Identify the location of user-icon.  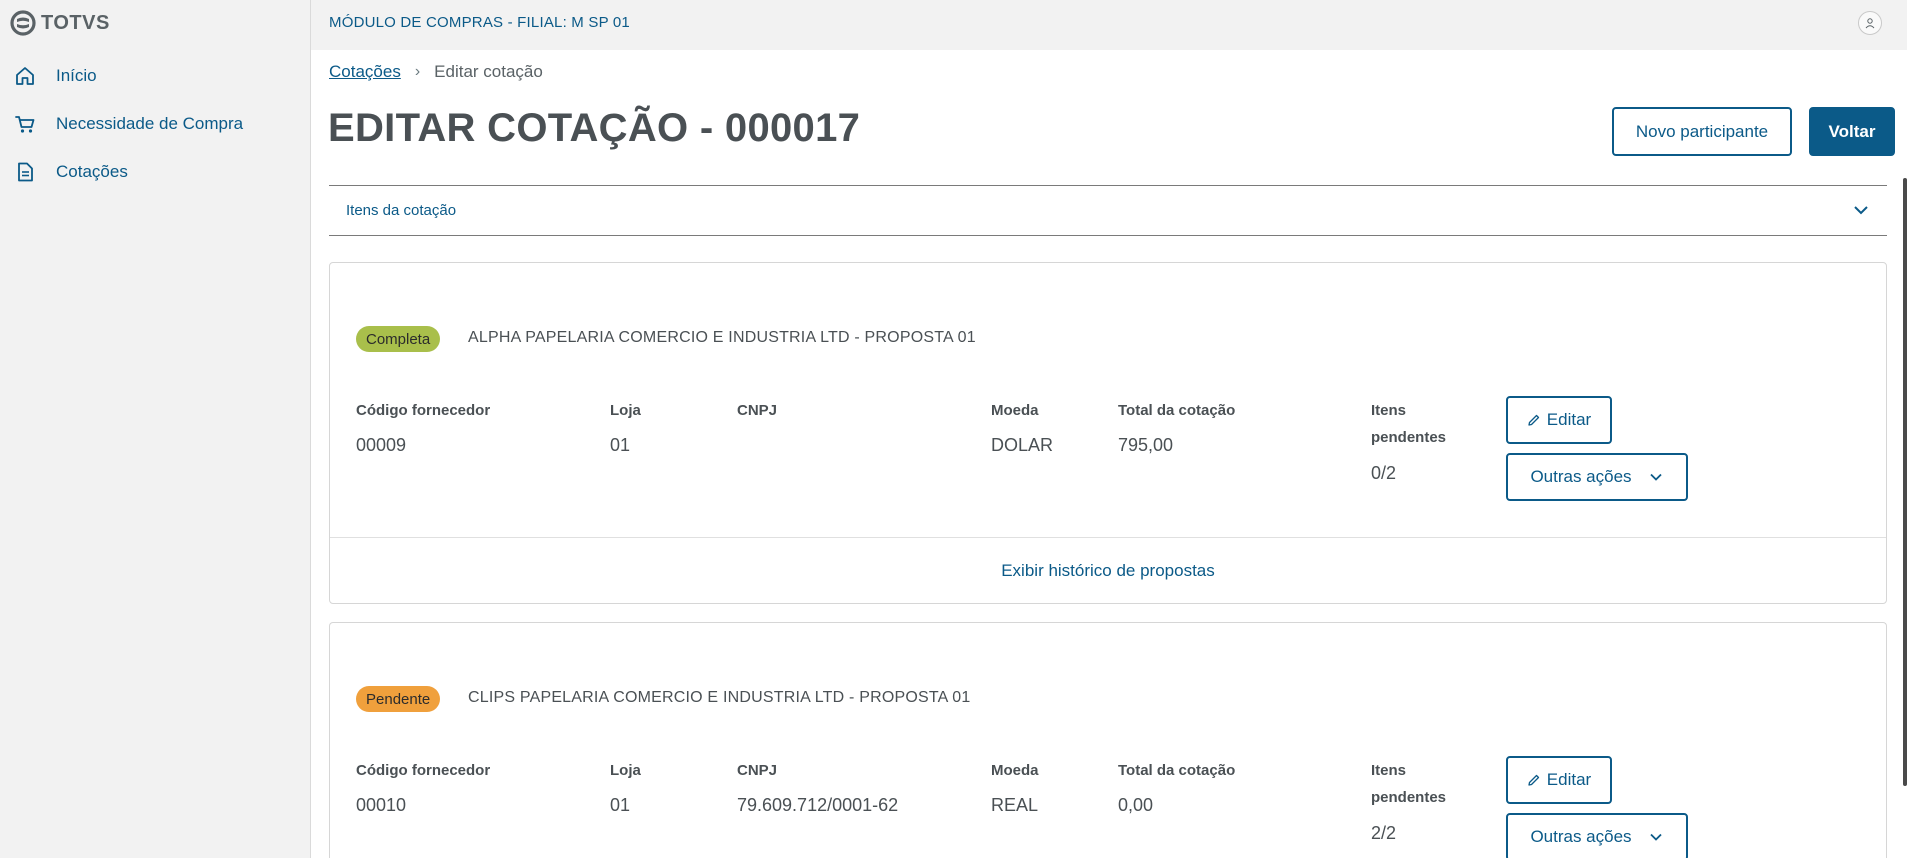
(1870, 23).